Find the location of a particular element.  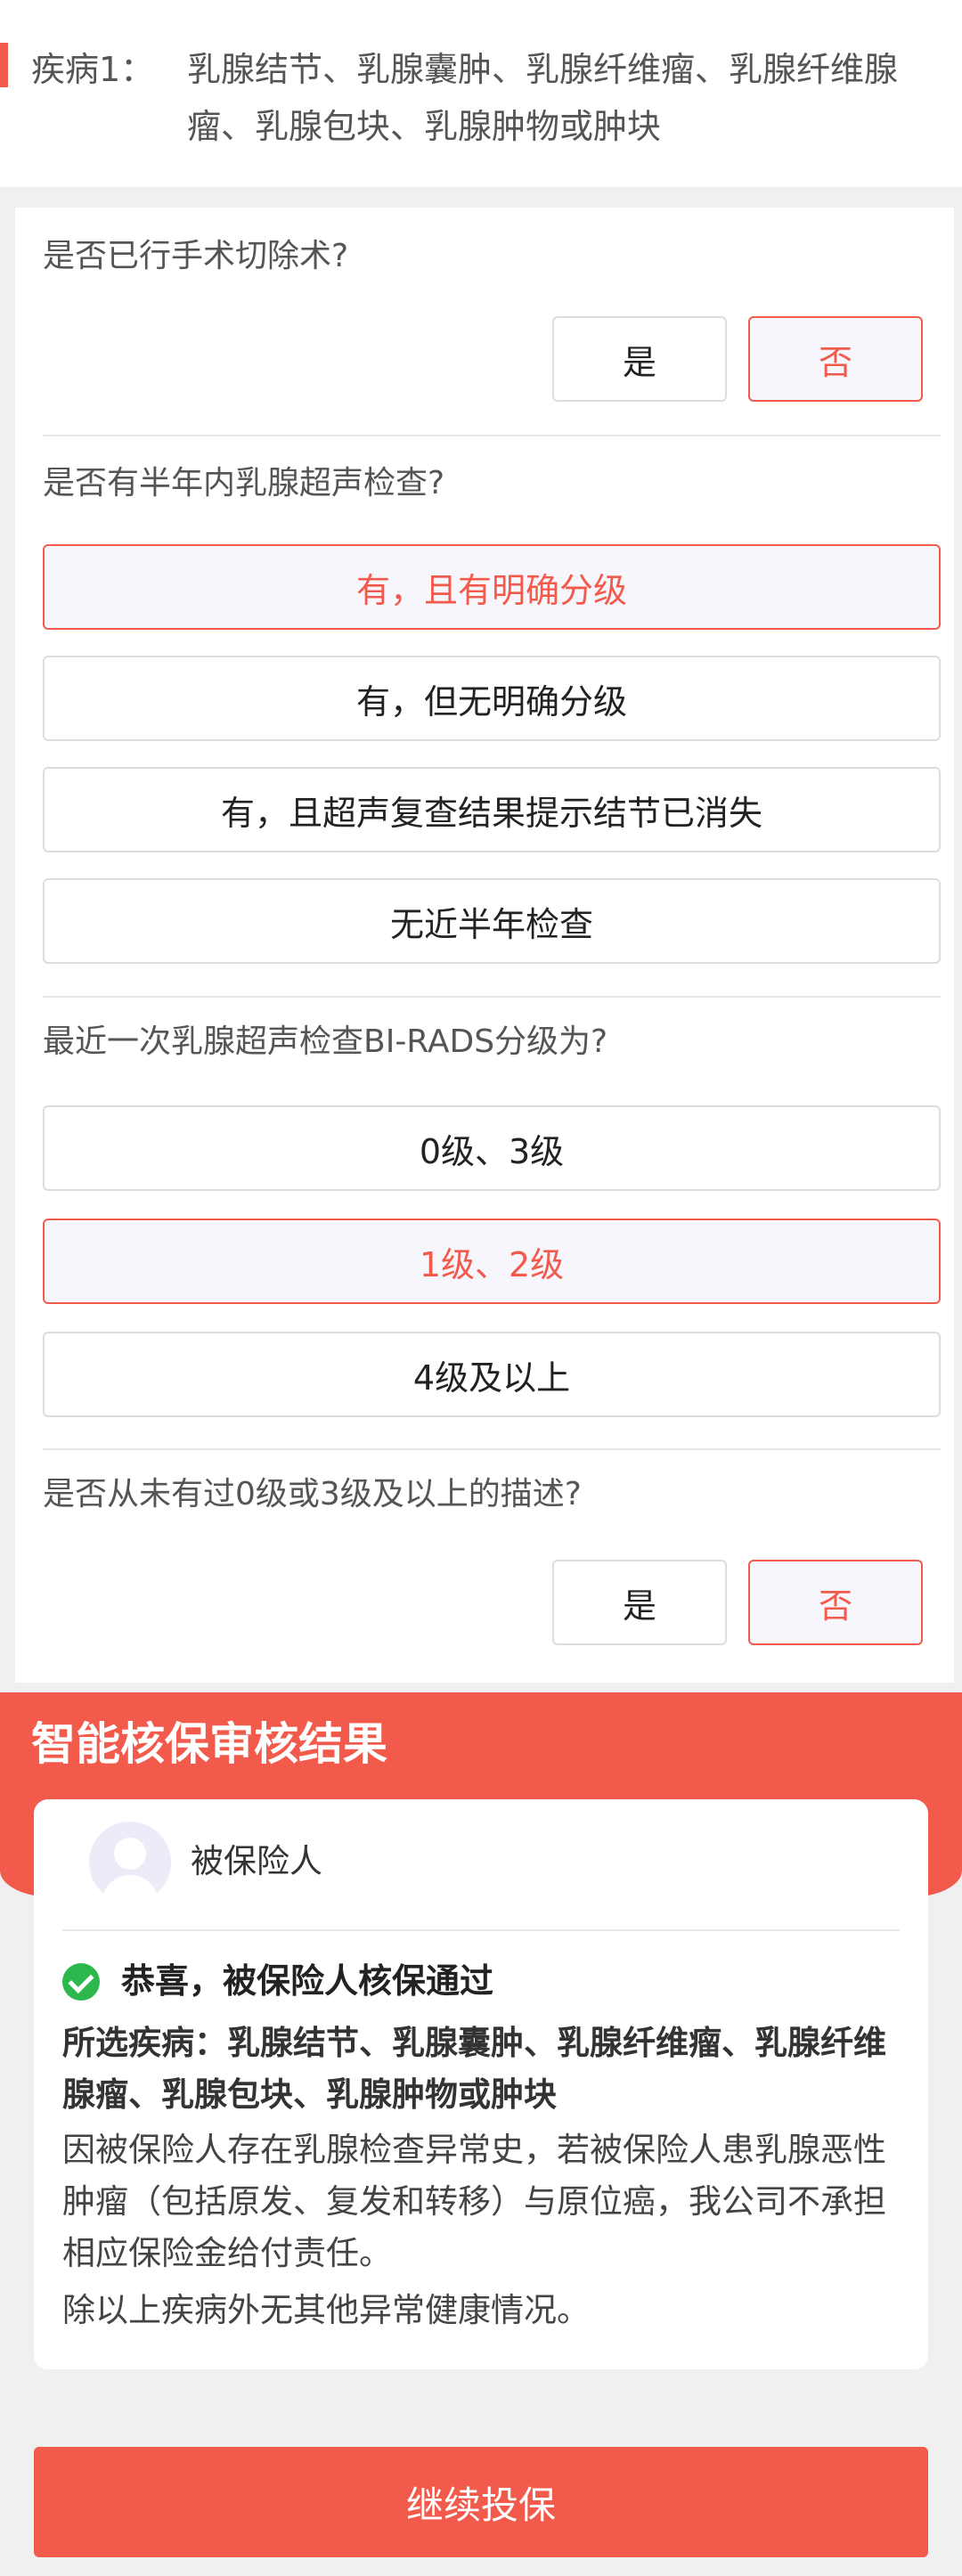

ultrasound-option-ungraded: 有，但无明确分级 is located at coordinates (492, 698).